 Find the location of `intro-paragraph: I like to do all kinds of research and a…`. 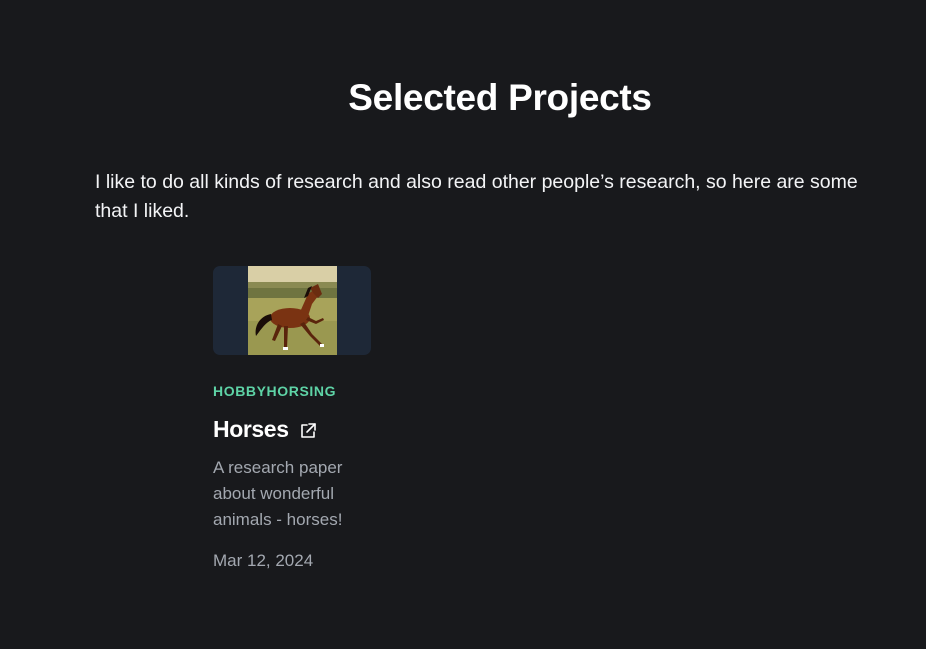

intro-paragraph: I like to do all kinds of research and a… is located at coordinates (476, 196).